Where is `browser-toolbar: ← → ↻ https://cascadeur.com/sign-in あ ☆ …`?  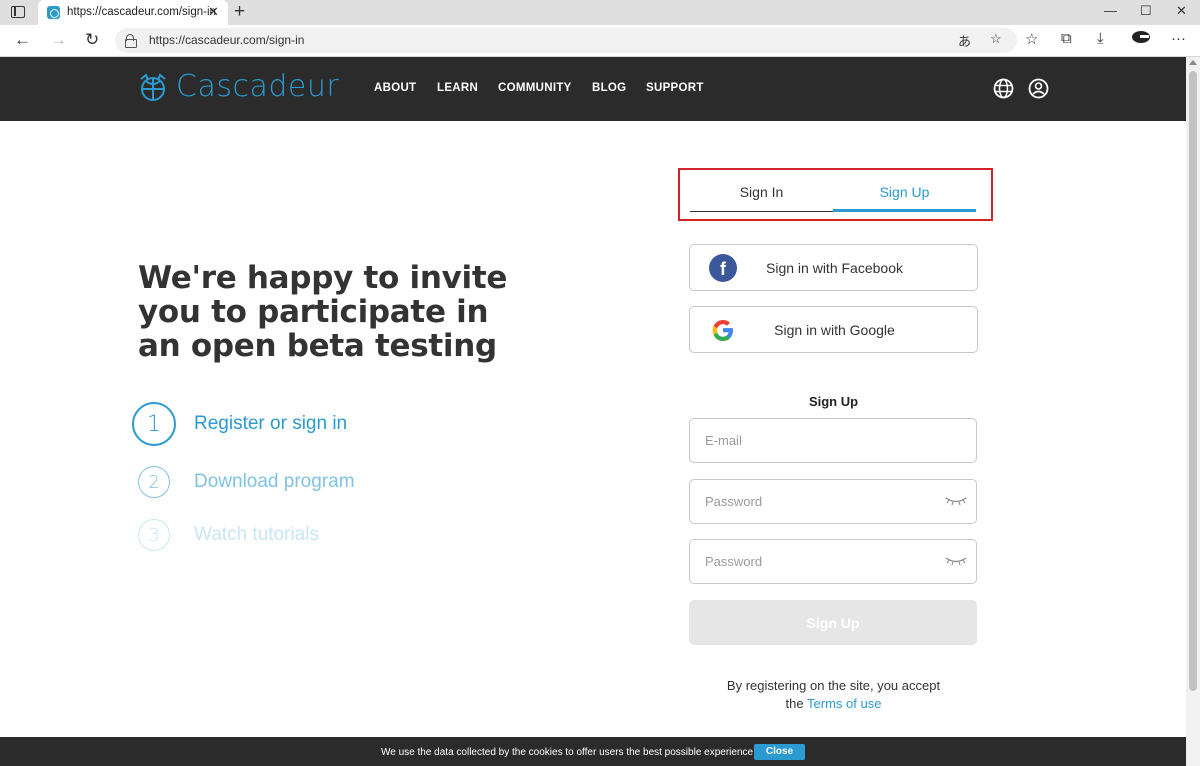 browser-toolbar: ← → ↻ https://cascadeur.com/sign-in あ ☆ … is located at coordinates (600, 41).